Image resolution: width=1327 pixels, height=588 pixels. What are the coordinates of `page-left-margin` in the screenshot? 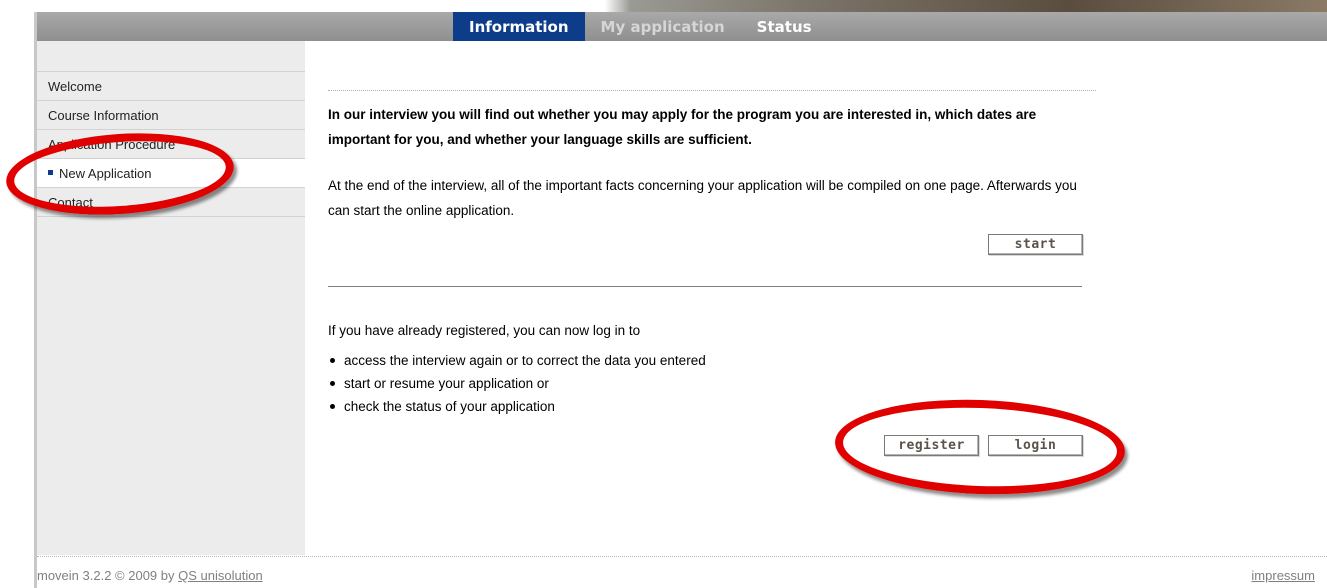 It's located at (17, 294).